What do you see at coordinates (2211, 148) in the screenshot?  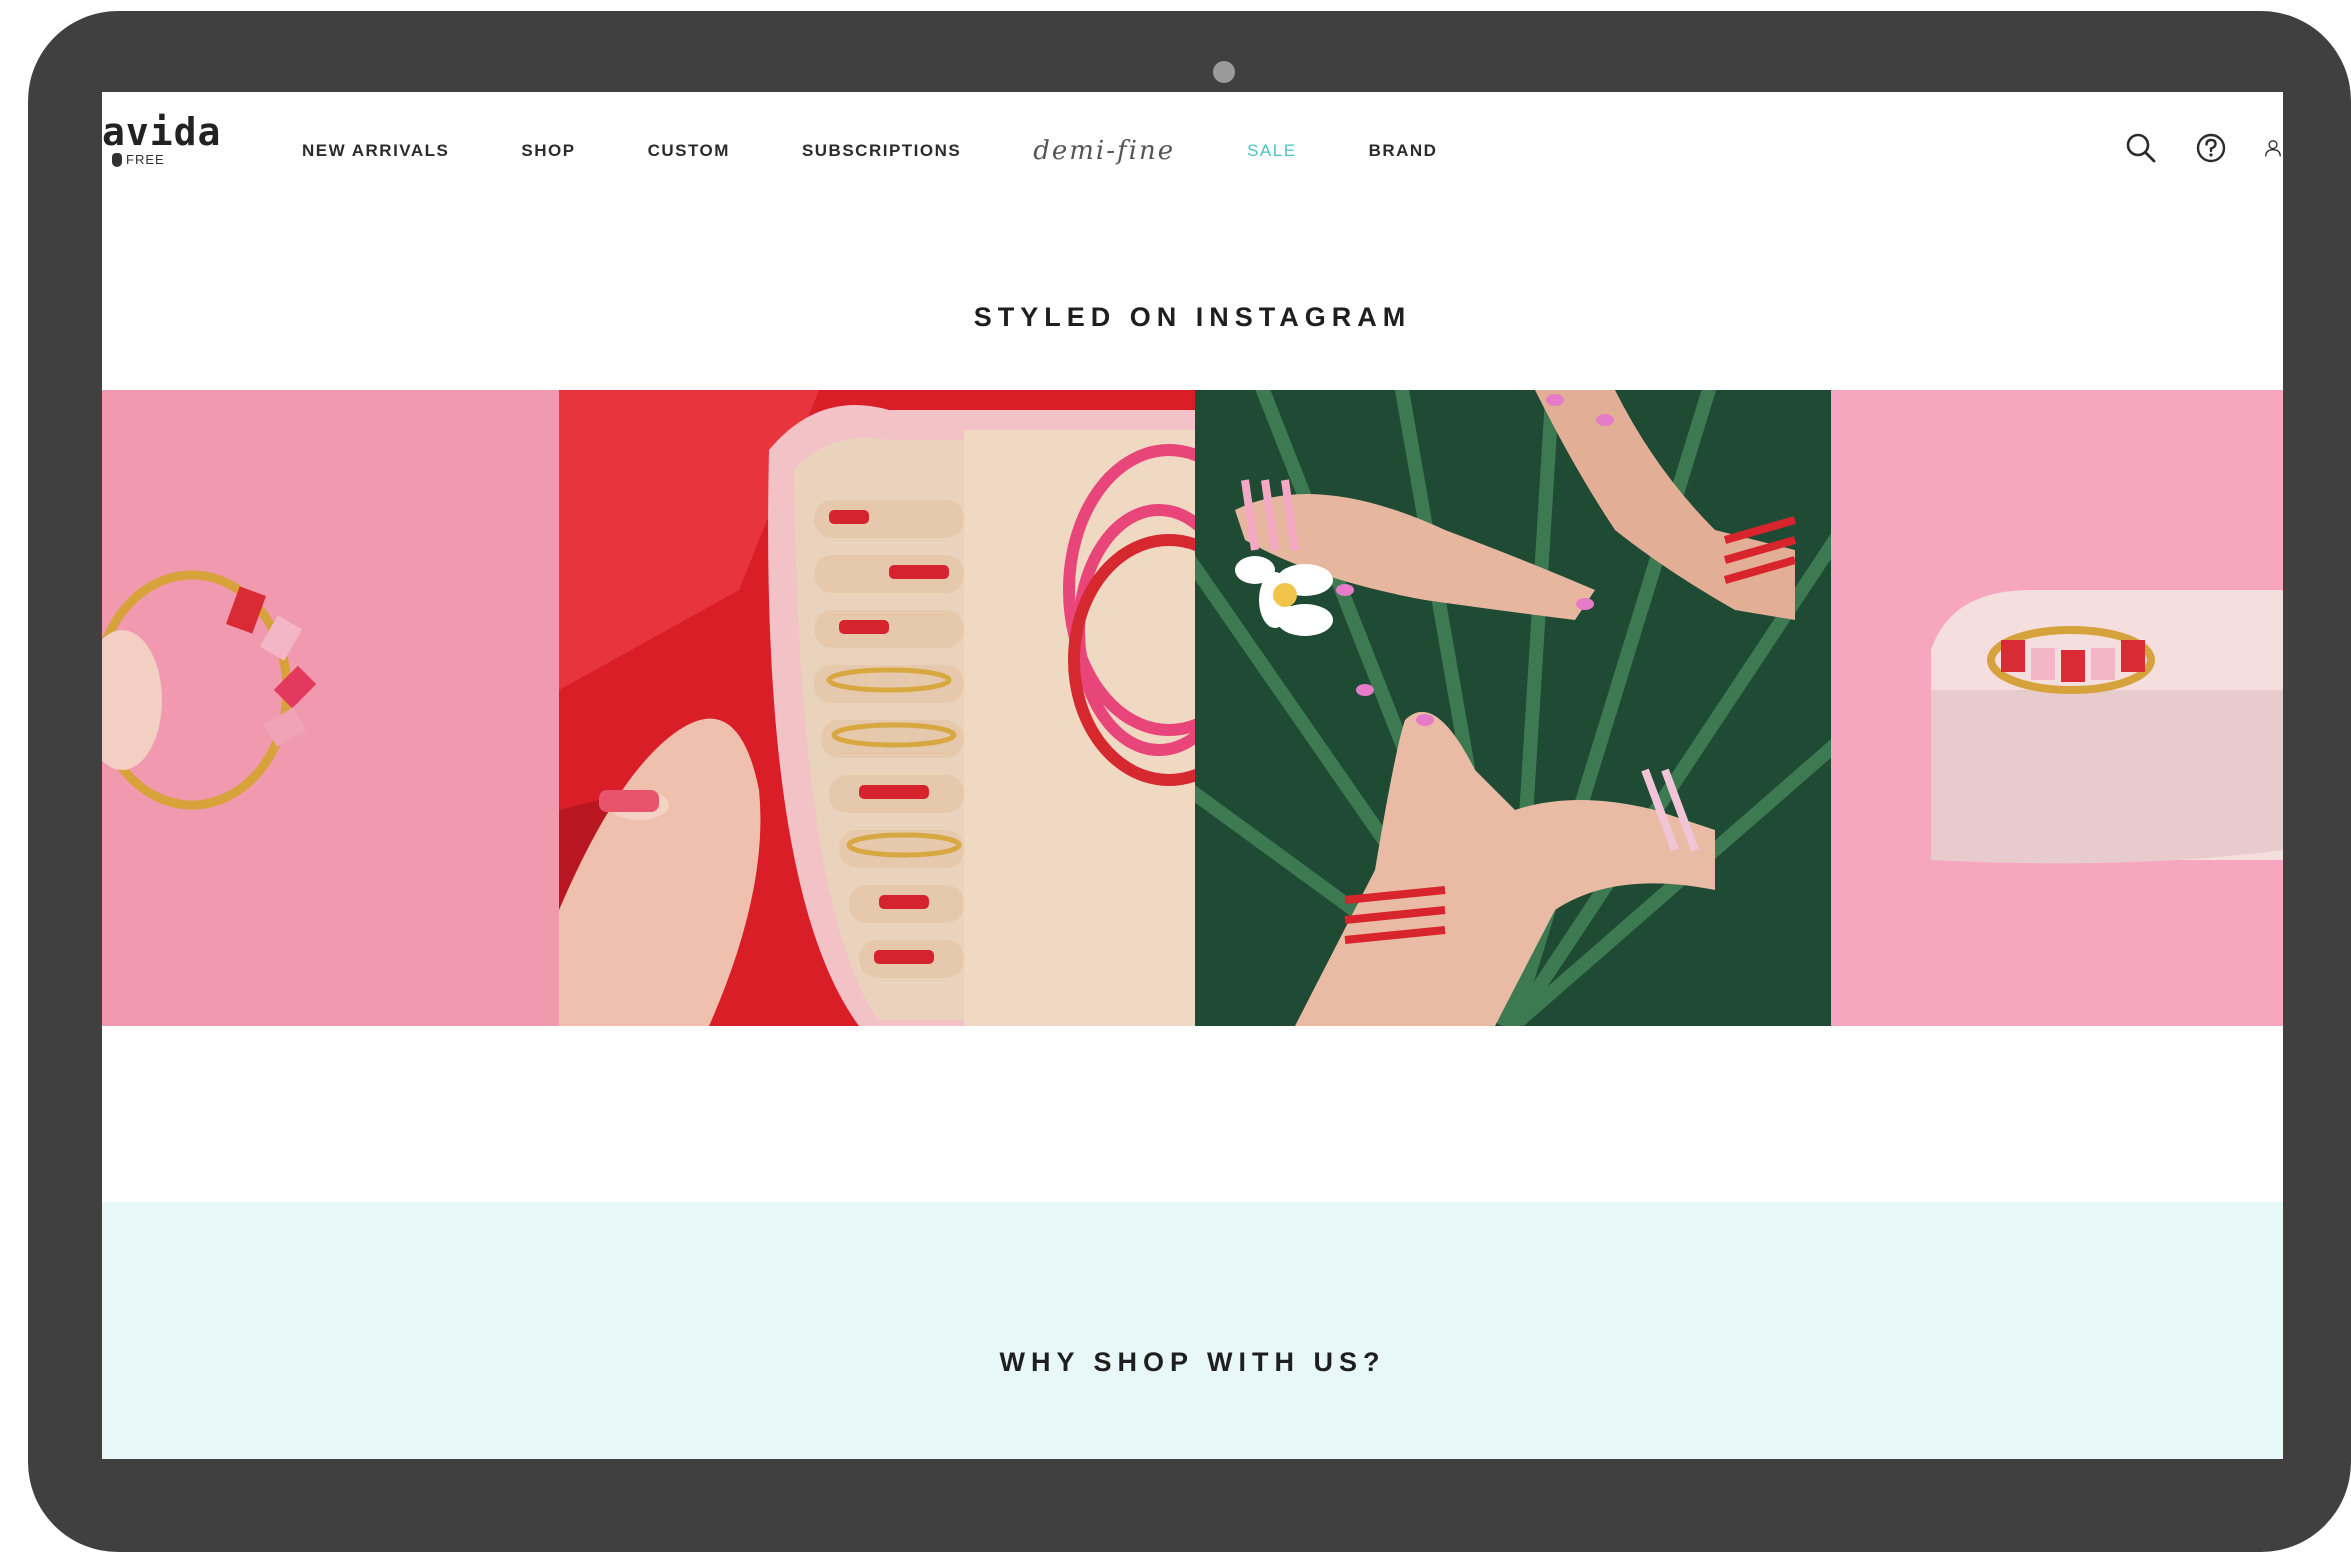 I see `help-icon` at bounding box center [2211, 148].